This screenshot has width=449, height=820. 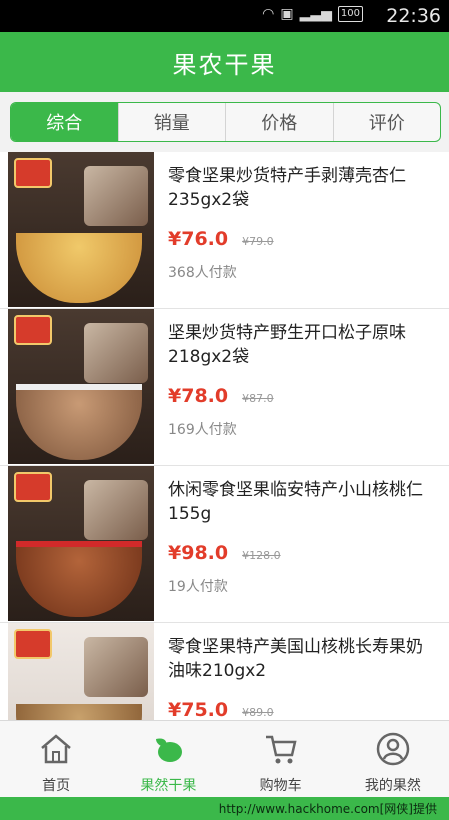 I want to click on nav-home-label: 首页, so click(x=56, y=786).